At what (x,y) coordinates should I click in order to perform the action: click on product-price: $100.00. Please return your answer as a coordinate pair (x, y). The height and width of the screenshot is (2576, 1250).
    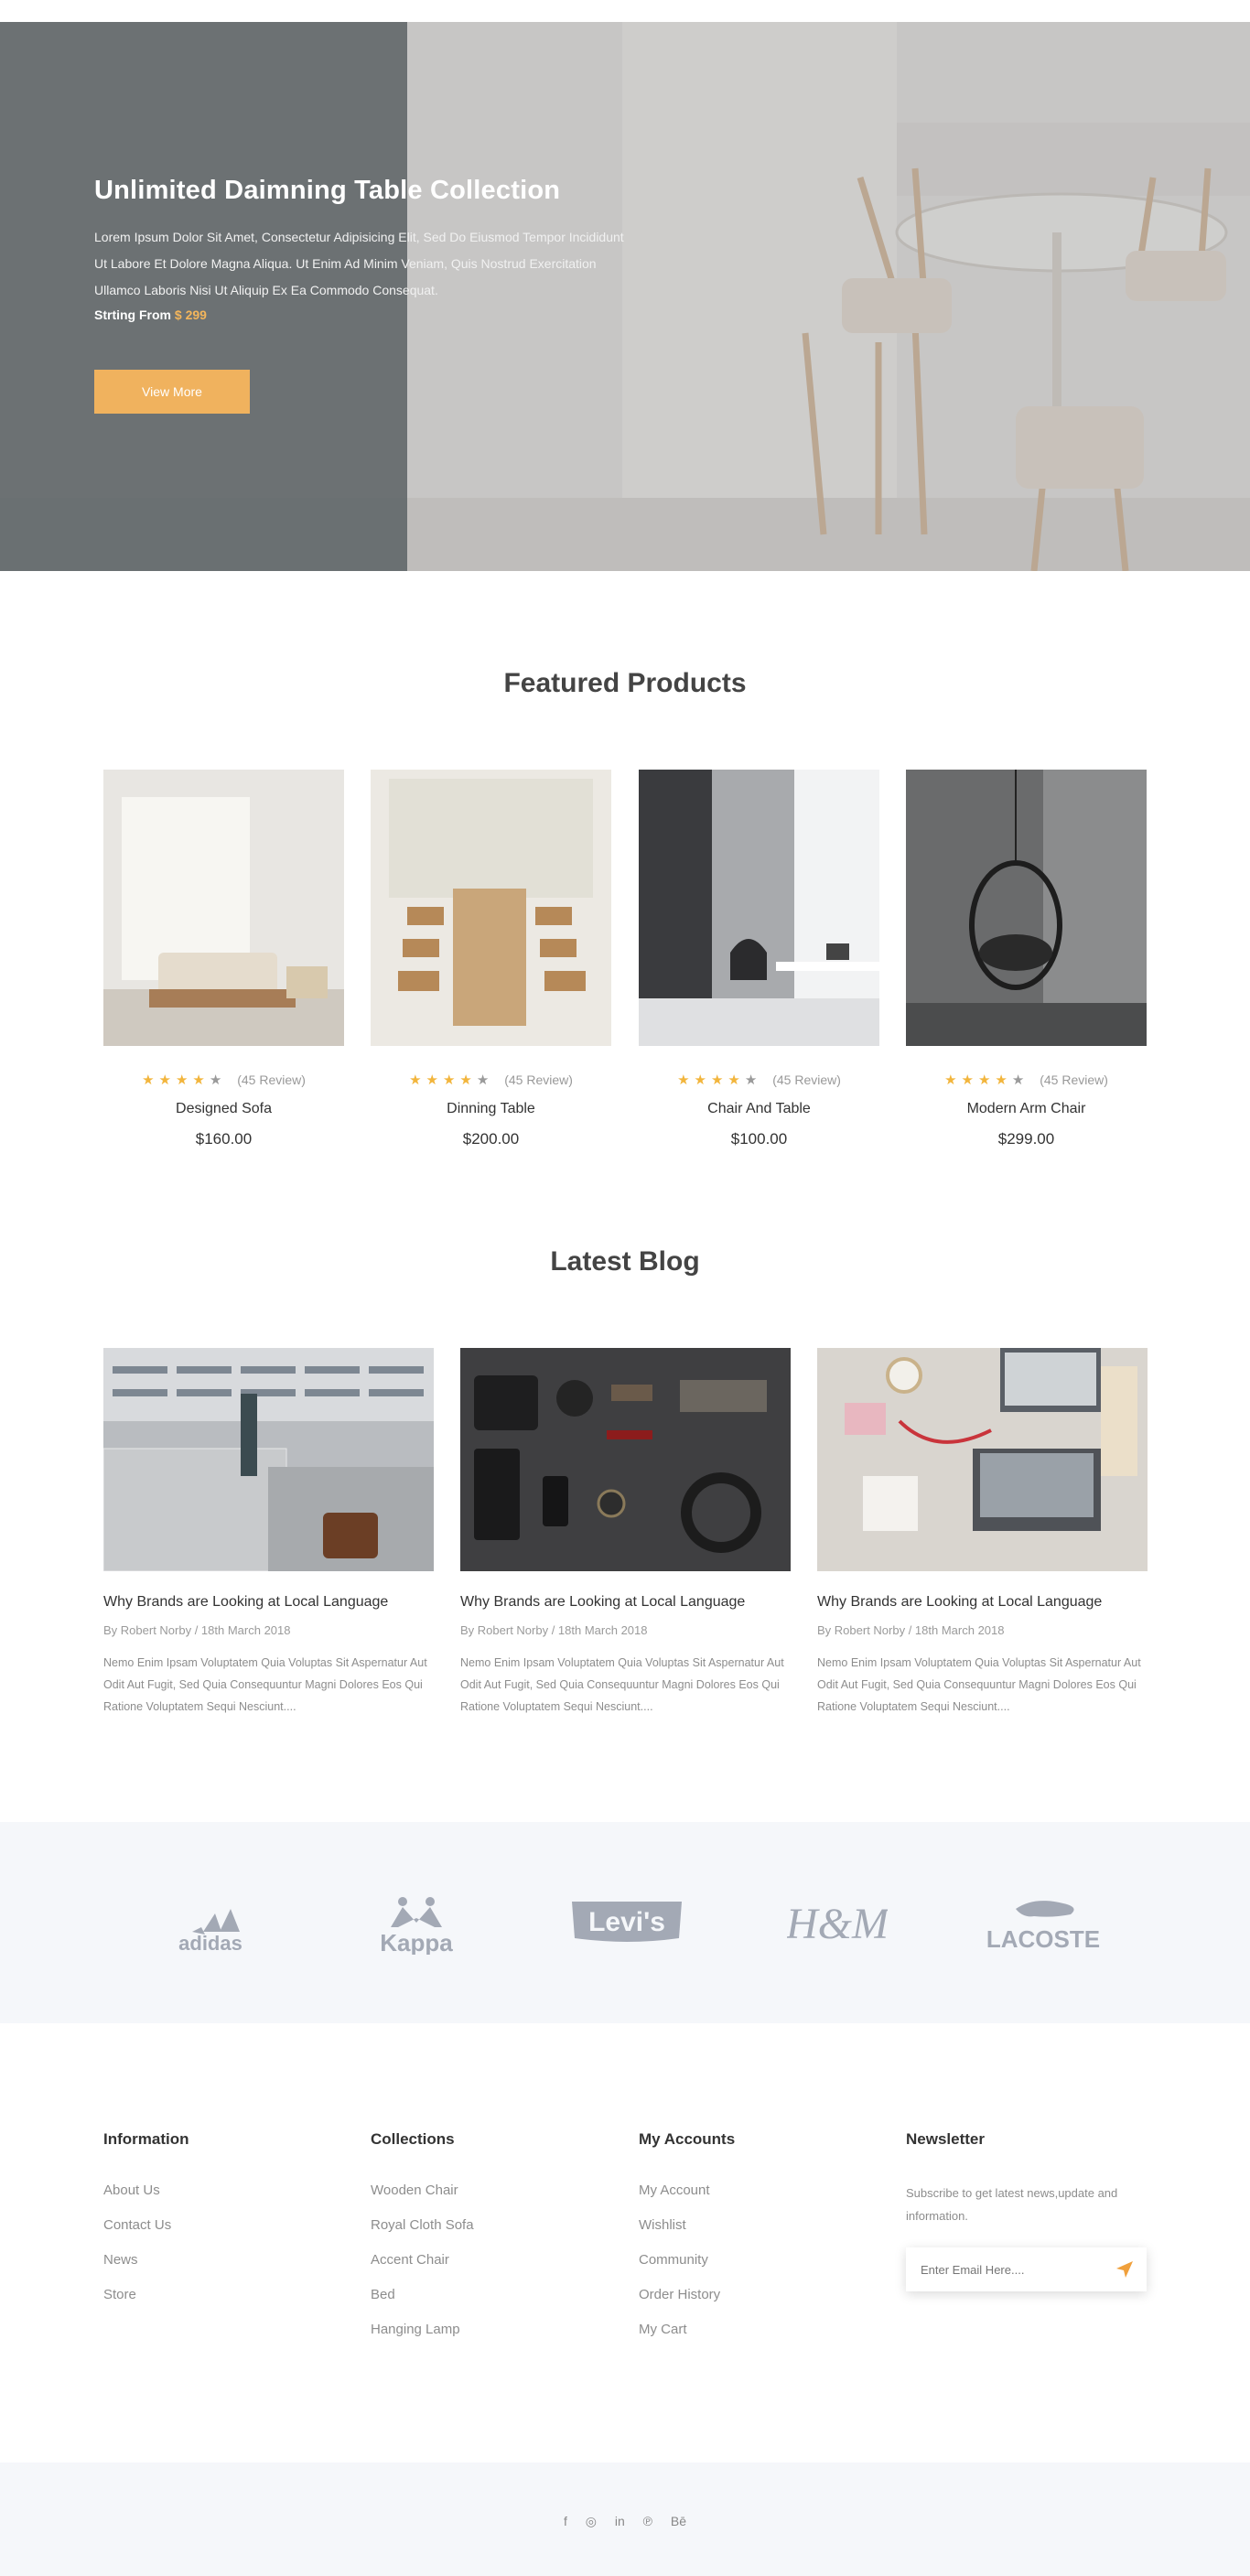
    Looking at the image, I should click on (759, 1139).